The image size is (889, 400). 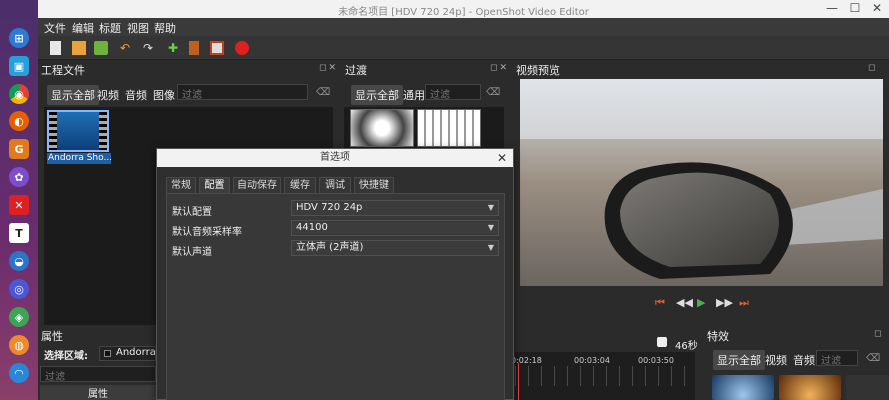 What do you see at coordinates (328, 68) in the screenshot?
I see `project-panel-buttons: ◻✕` at bounding box center [328, 68].